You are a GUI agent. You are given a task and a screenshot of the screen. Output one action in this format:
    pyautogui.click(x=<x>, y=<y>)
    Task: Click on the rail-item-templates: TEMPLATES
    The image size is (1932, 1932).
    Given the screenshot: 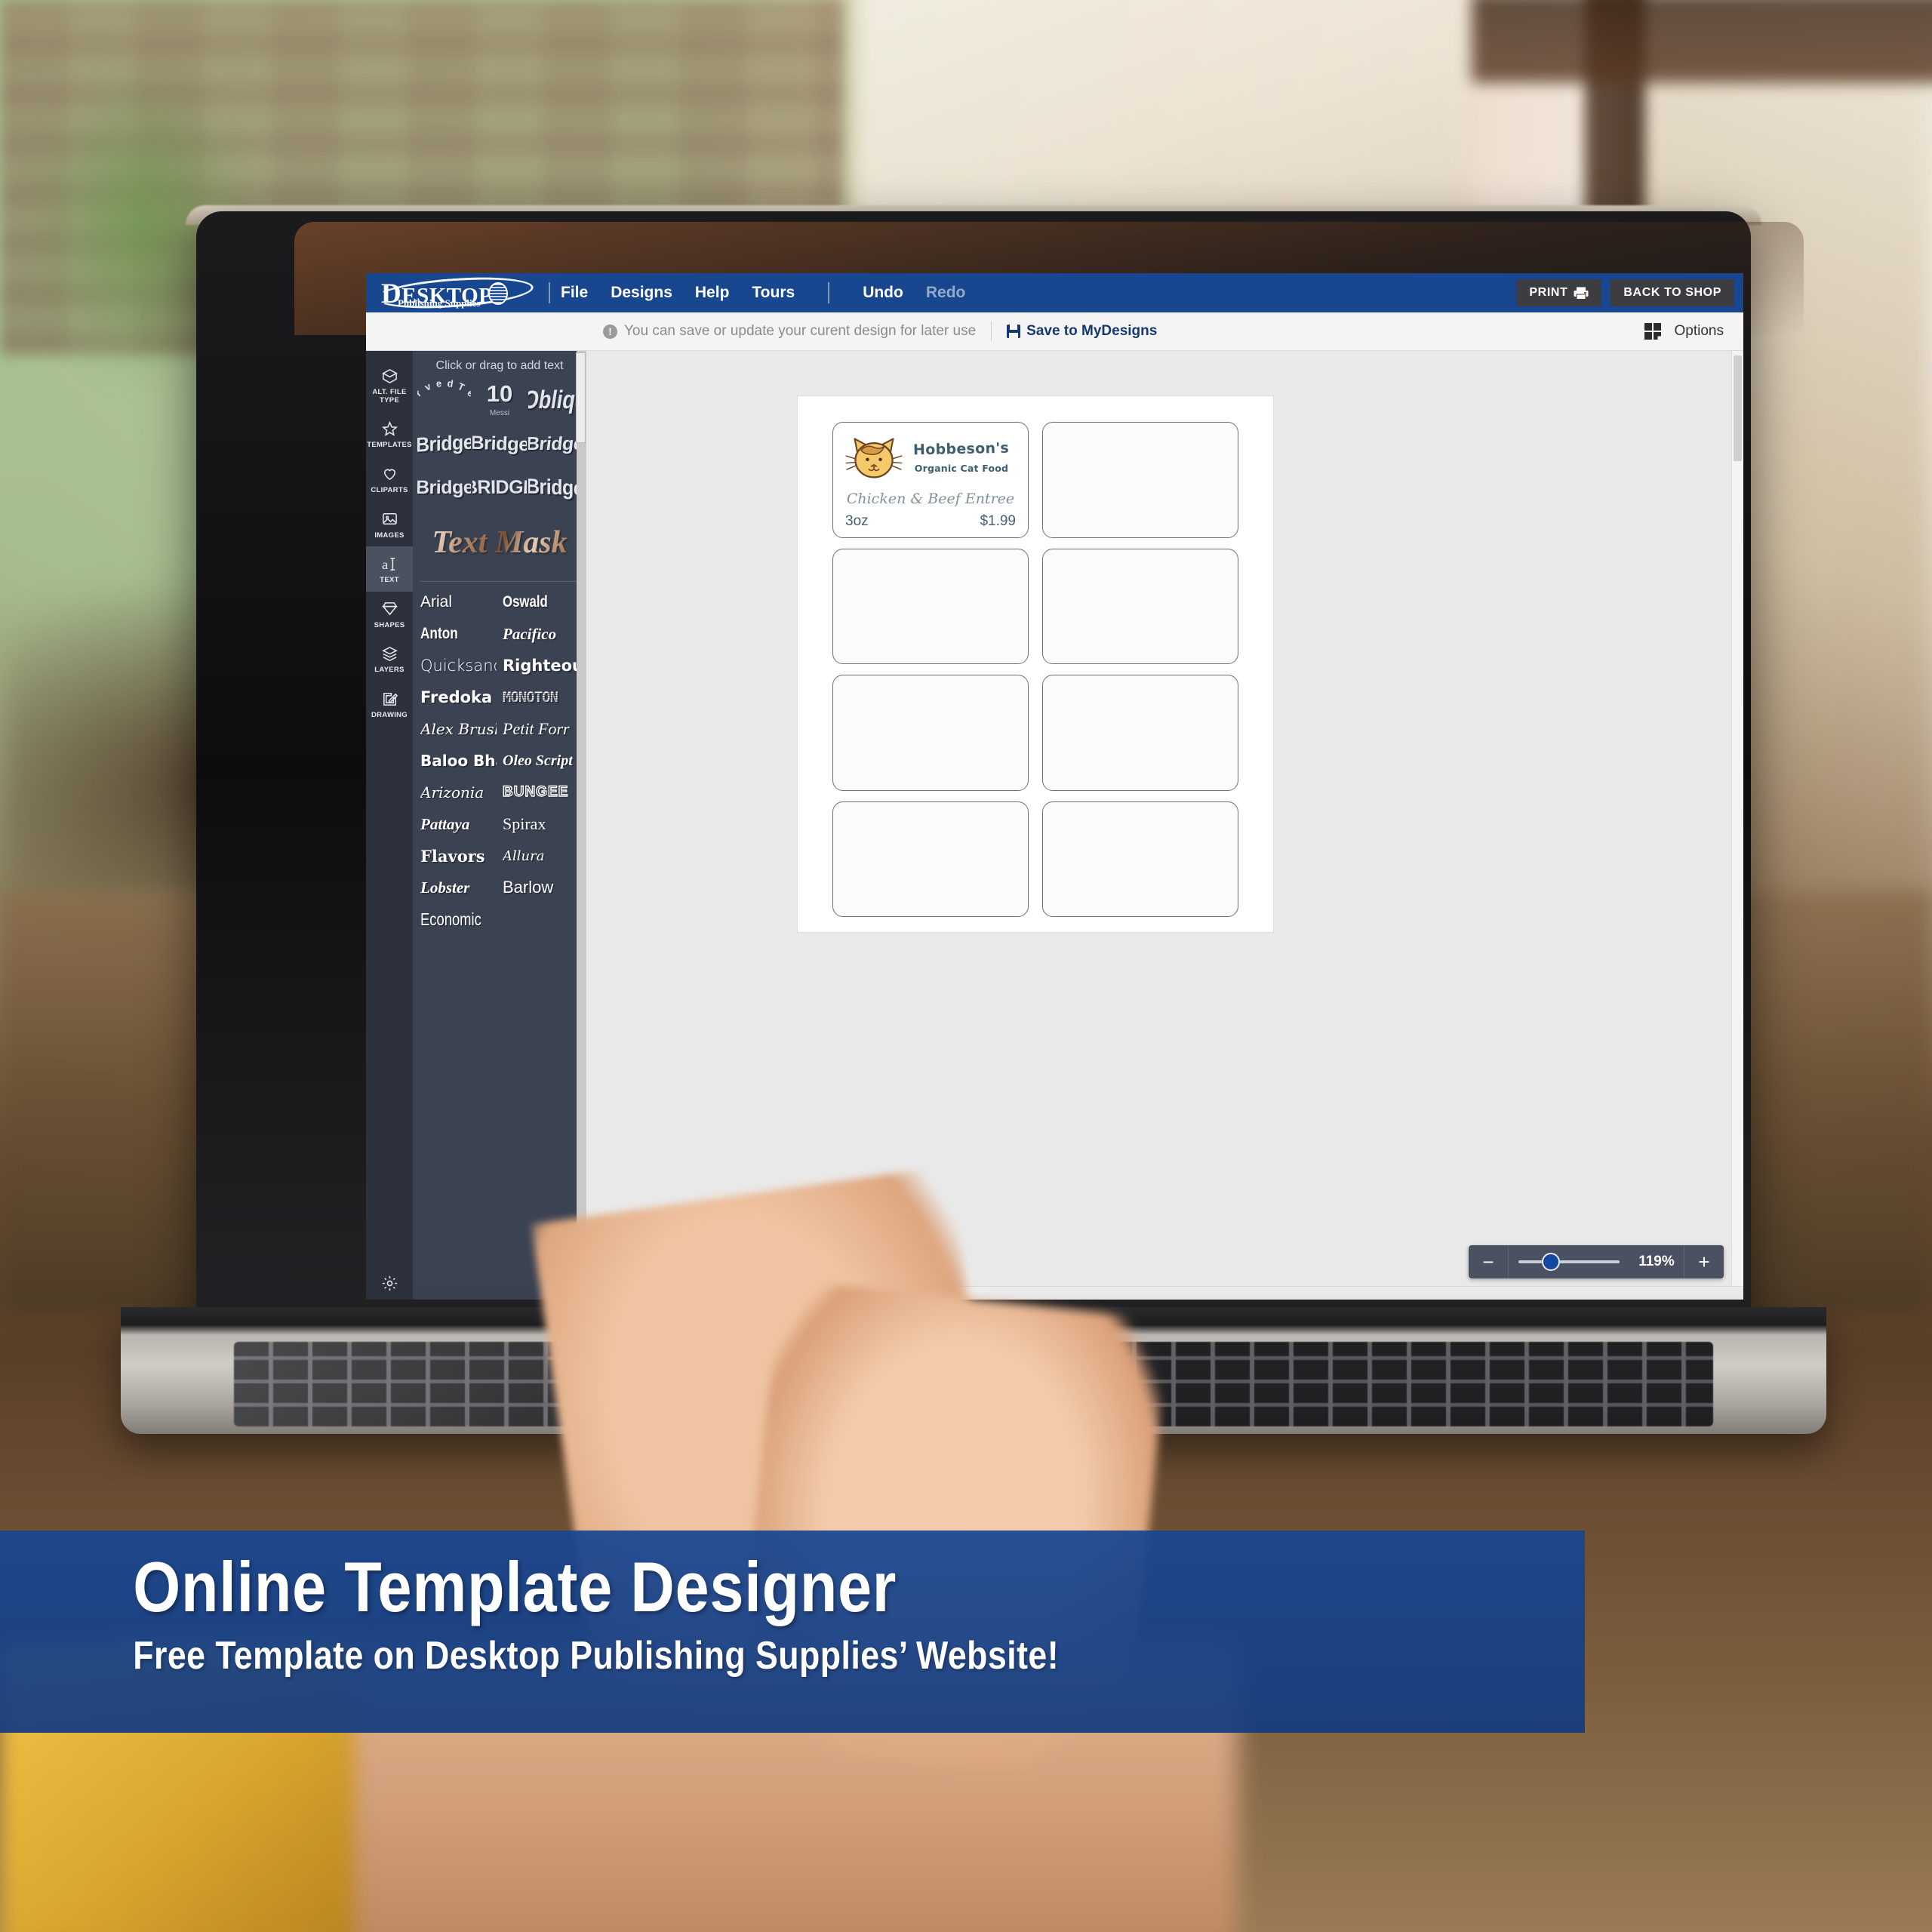 What is the action you would take?
    pyautogui.click(x=389, y=434)
    